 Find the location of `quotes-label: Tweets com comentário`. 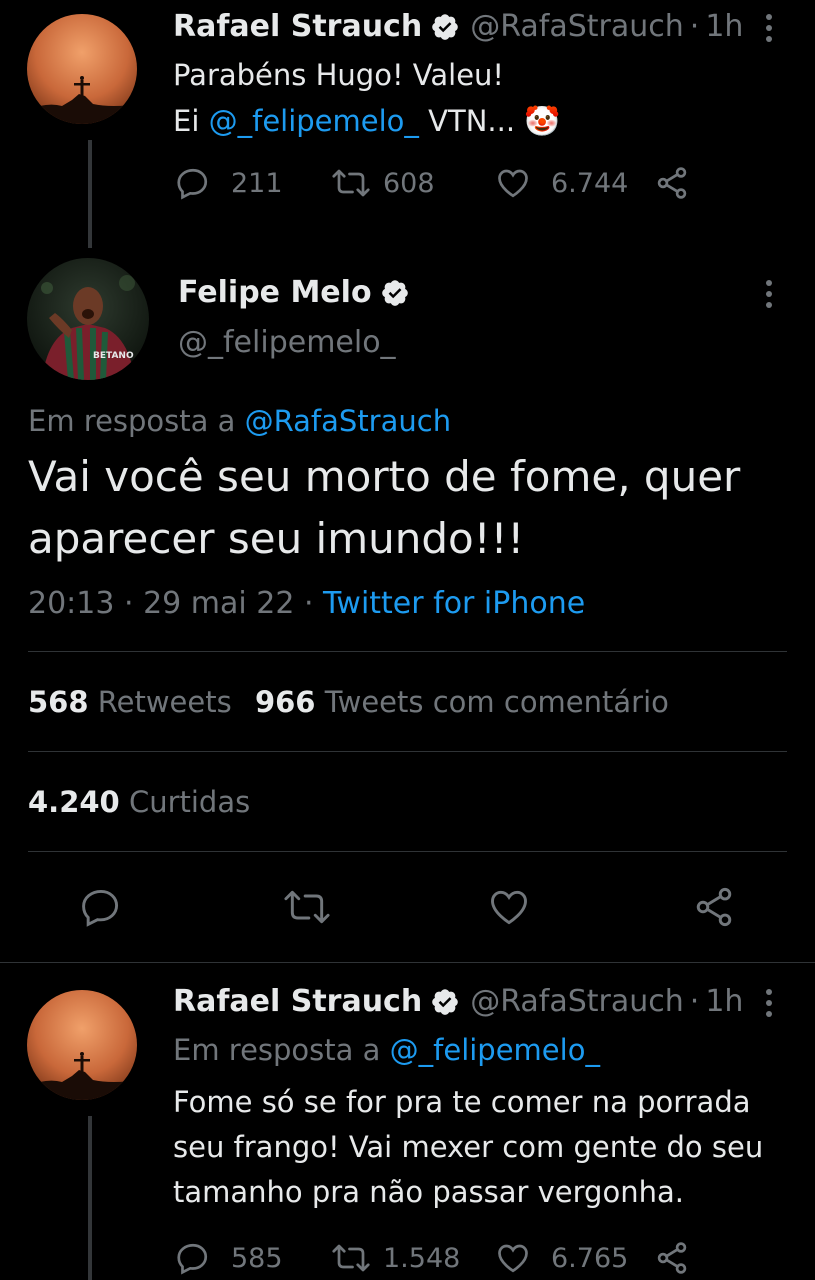

quotes-label: Tweets com comentário is located at coordinates (492, 702).